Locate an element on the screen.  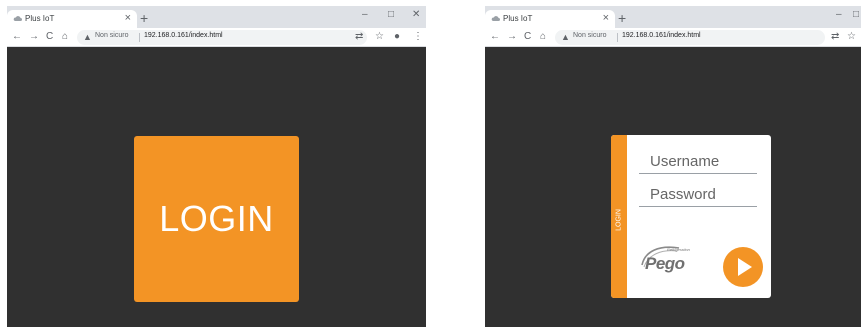
login-side-label: LOGIN is located at coordinates (619, 219).